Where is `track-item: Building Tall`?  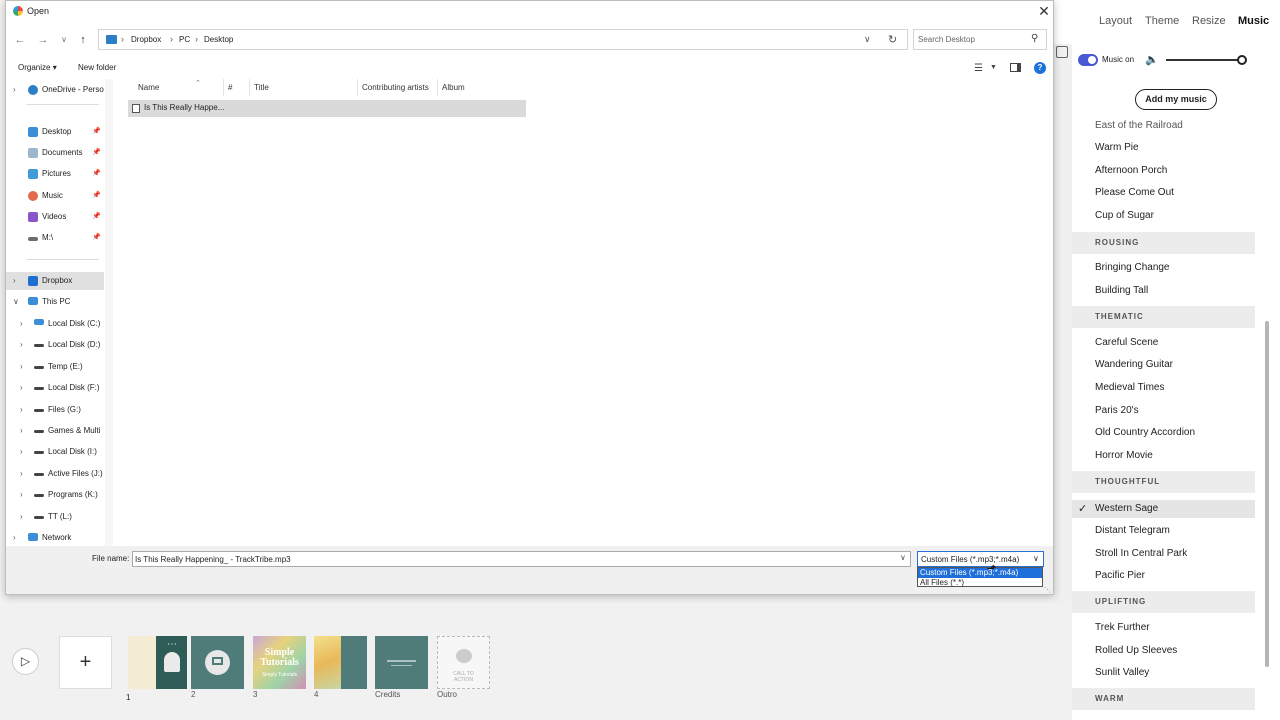 track-item: Building Tall is located at coordinates (1163, 291).